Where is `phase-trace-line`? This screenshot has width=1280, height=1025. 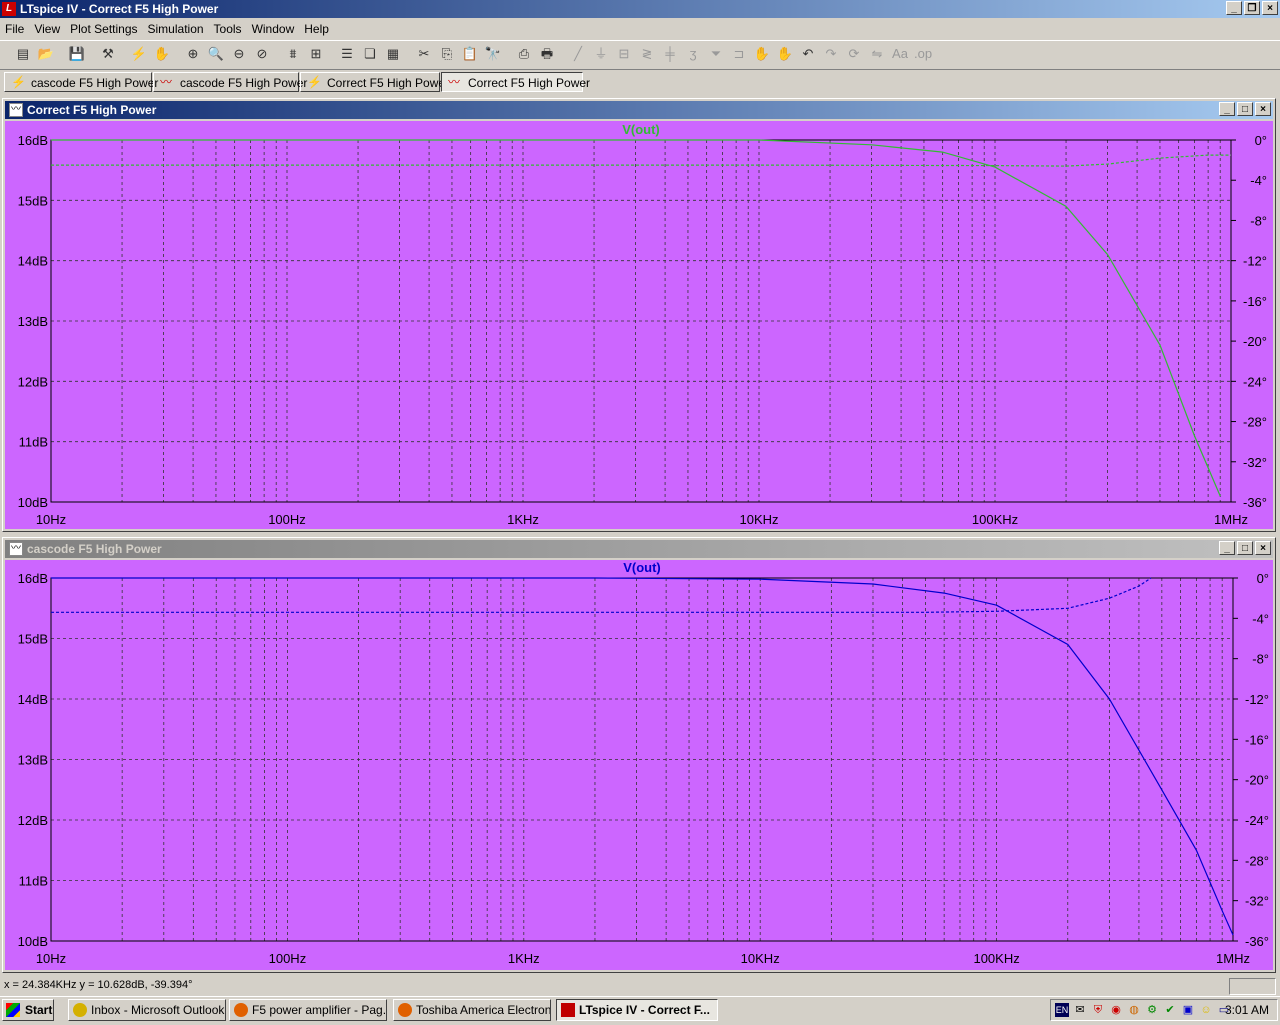 phase-trace-line is located at coordinates (601, 595).